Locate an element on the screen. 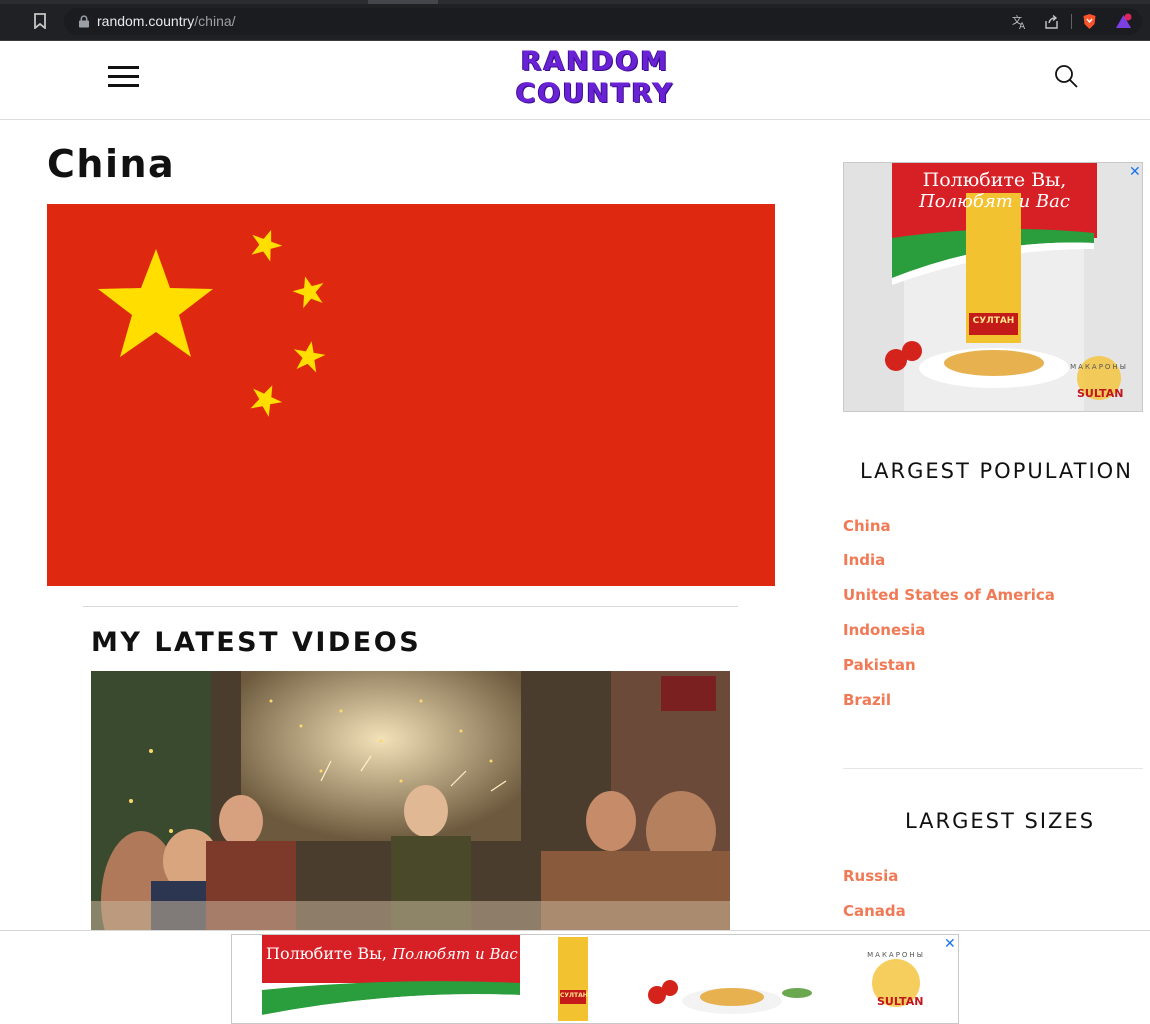  url-path: /china/ is located at coordinates (215, 21).